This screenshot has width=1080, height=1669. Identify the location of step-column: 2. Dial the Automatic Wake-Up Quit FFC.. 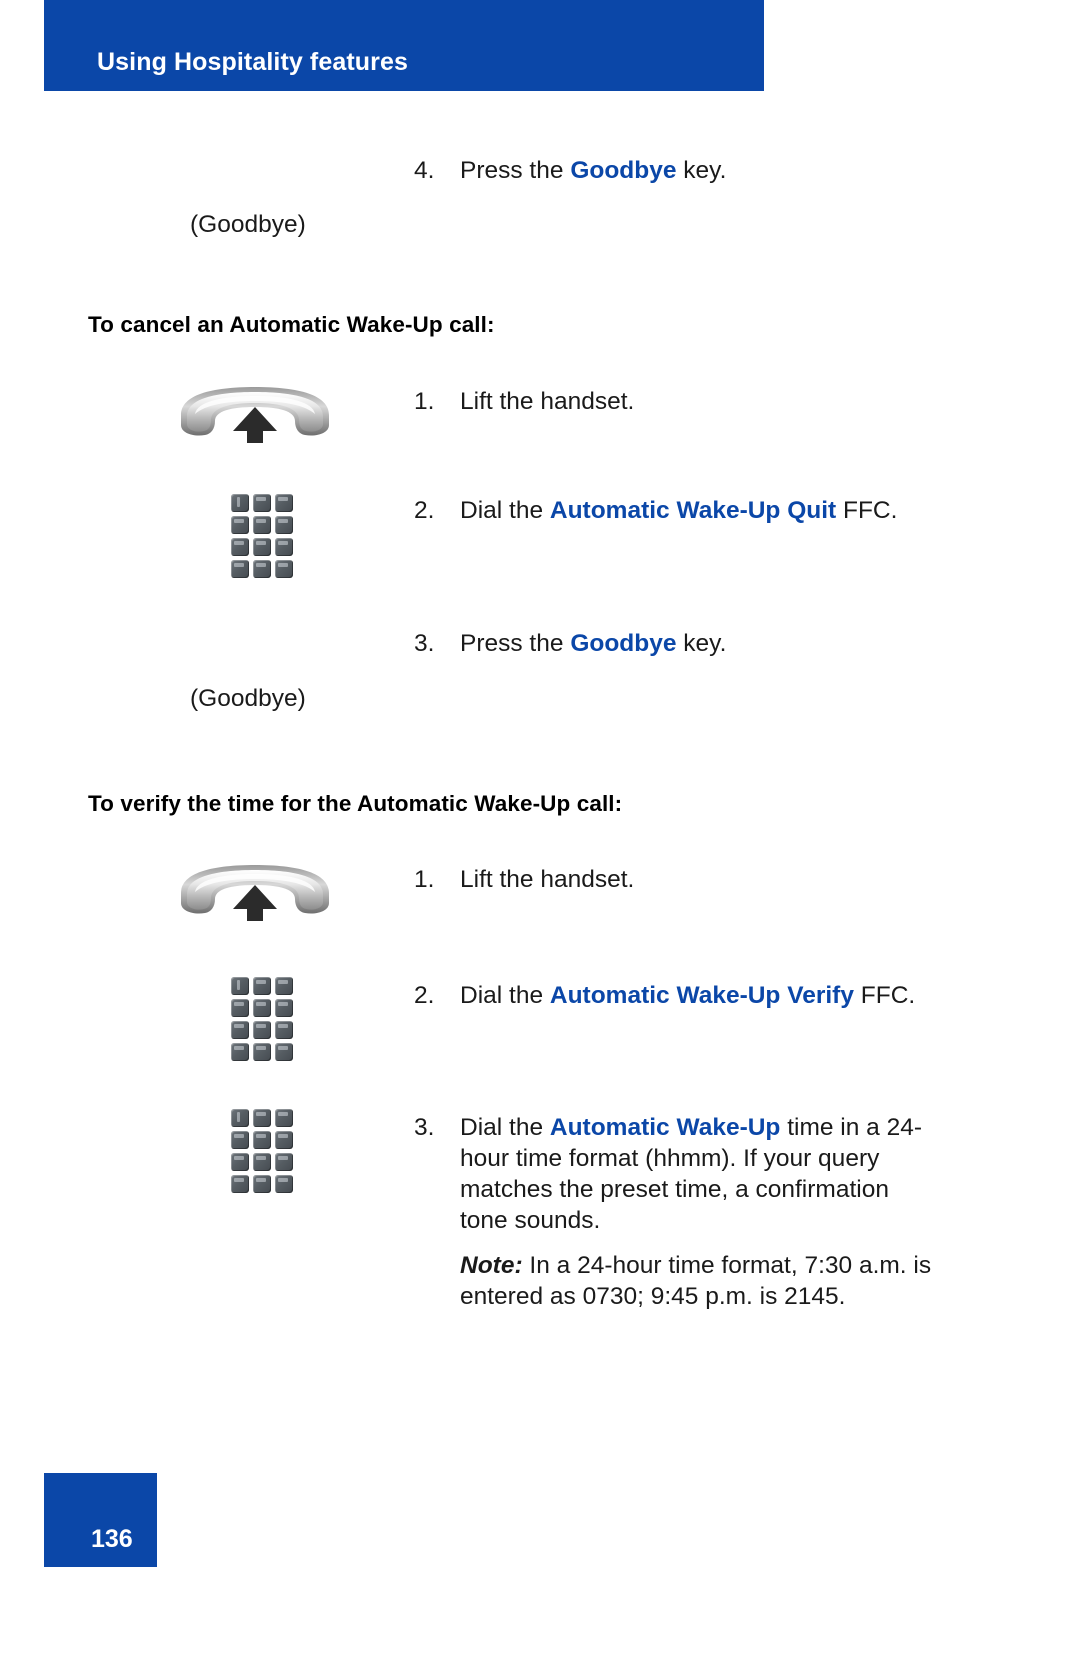
(674, 510).